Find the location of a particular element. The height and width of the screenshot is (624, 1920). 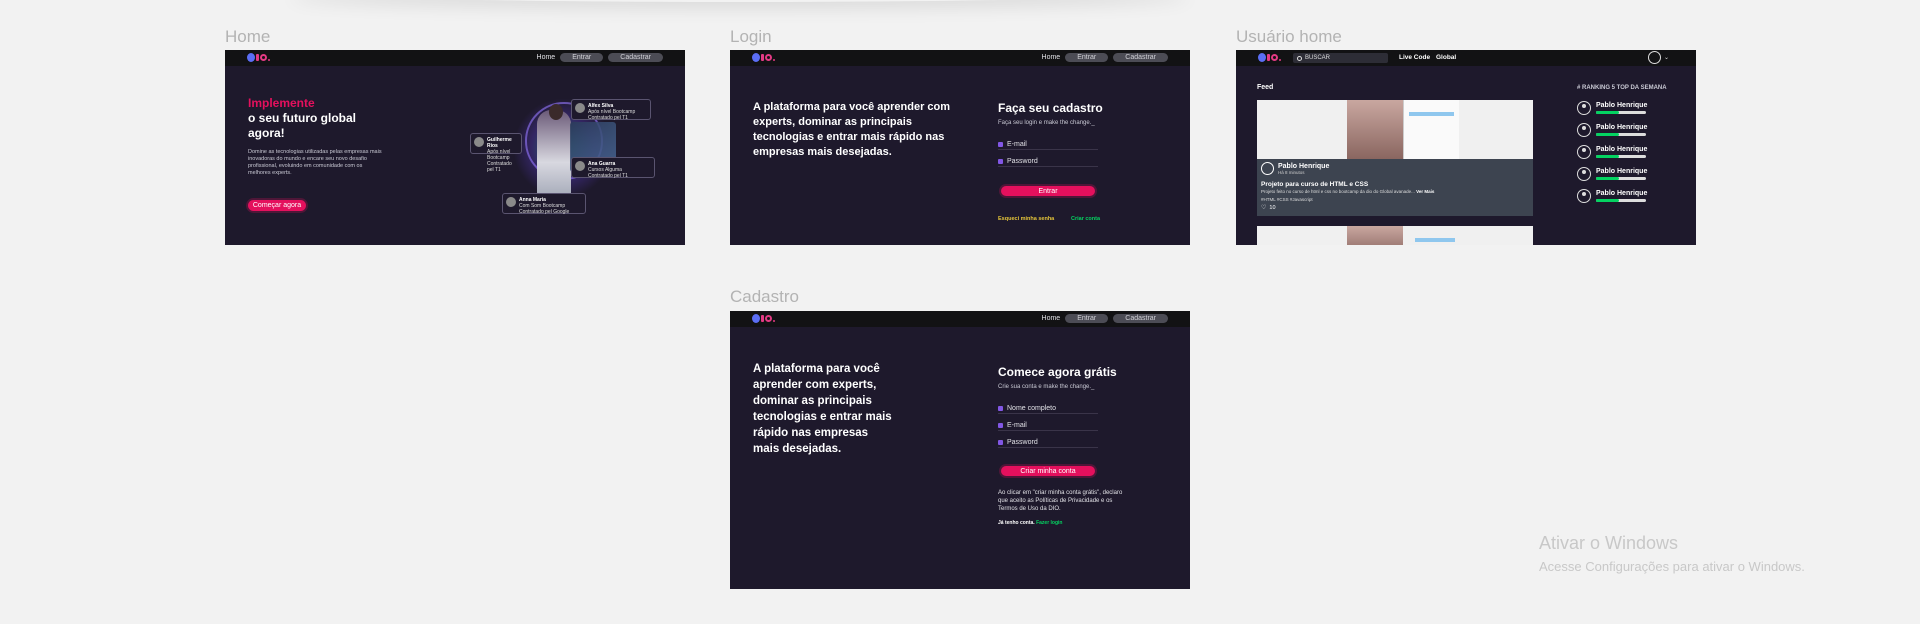

full-name-placeholder: Nome completo is located at coordinates (1032, 408).